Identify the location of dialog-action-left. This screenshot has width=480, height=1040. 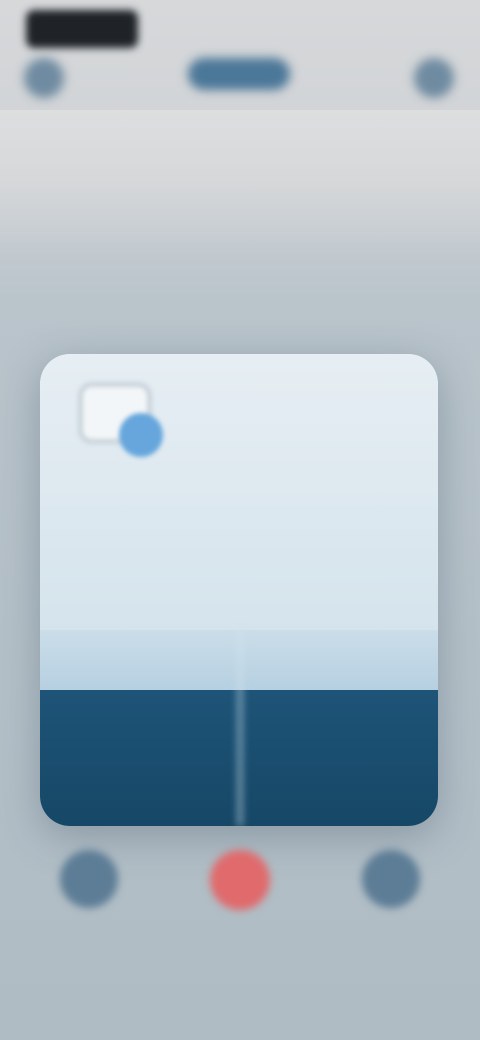
(140, 758).